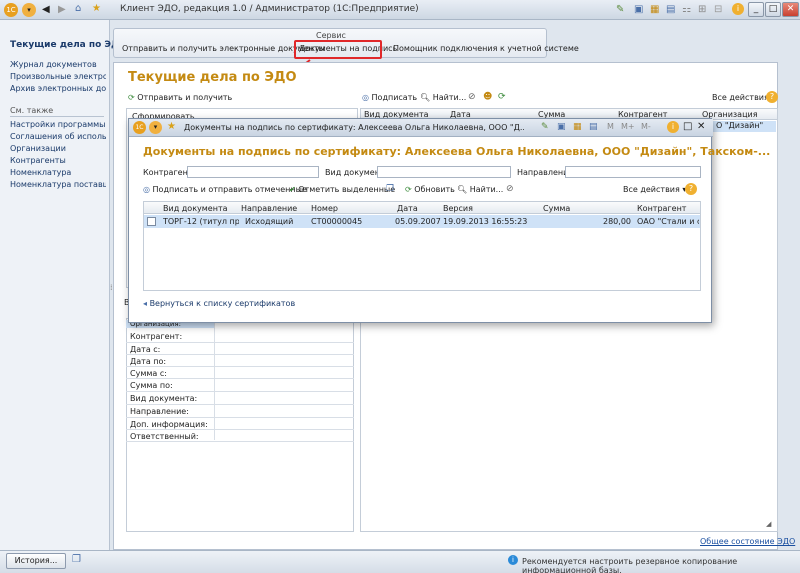 This screenshot has width=800, height=573. I want to click on sign-send-icon: ◎, so click(148, 189).